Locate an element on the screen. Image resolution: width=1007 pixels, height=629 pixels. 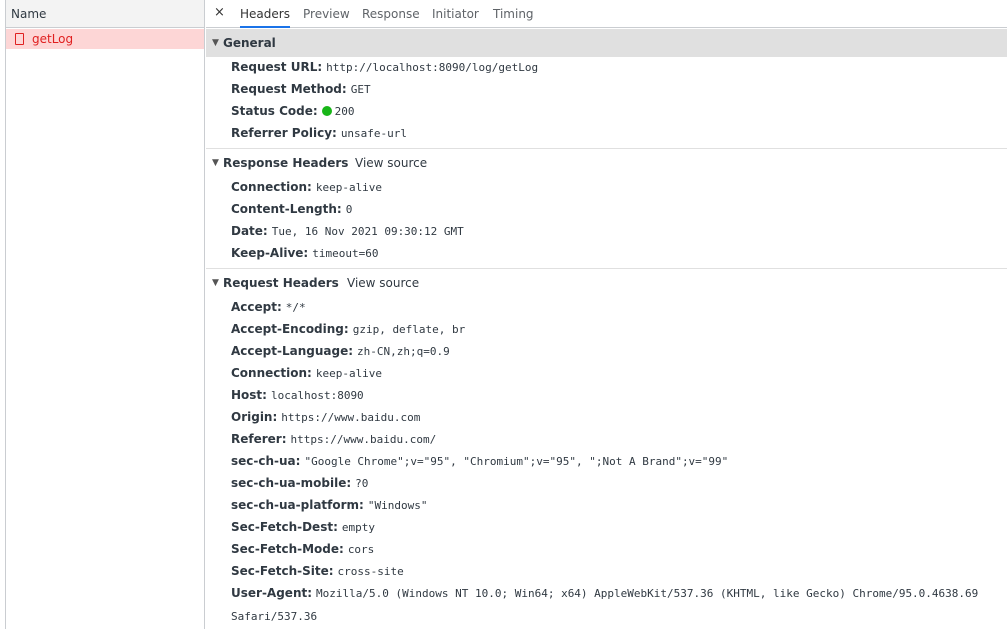
section-title: Request Headers is located at coordinates (281, 283).